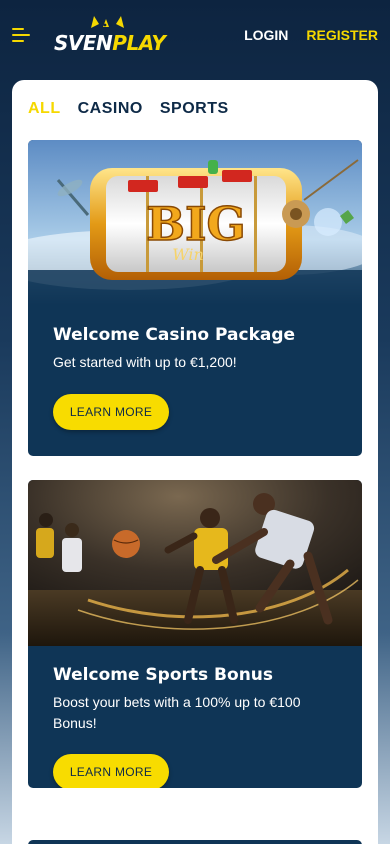  Describe the element at coordinates (21, 35) in the screenshot. I see `menu-icon` at that location.